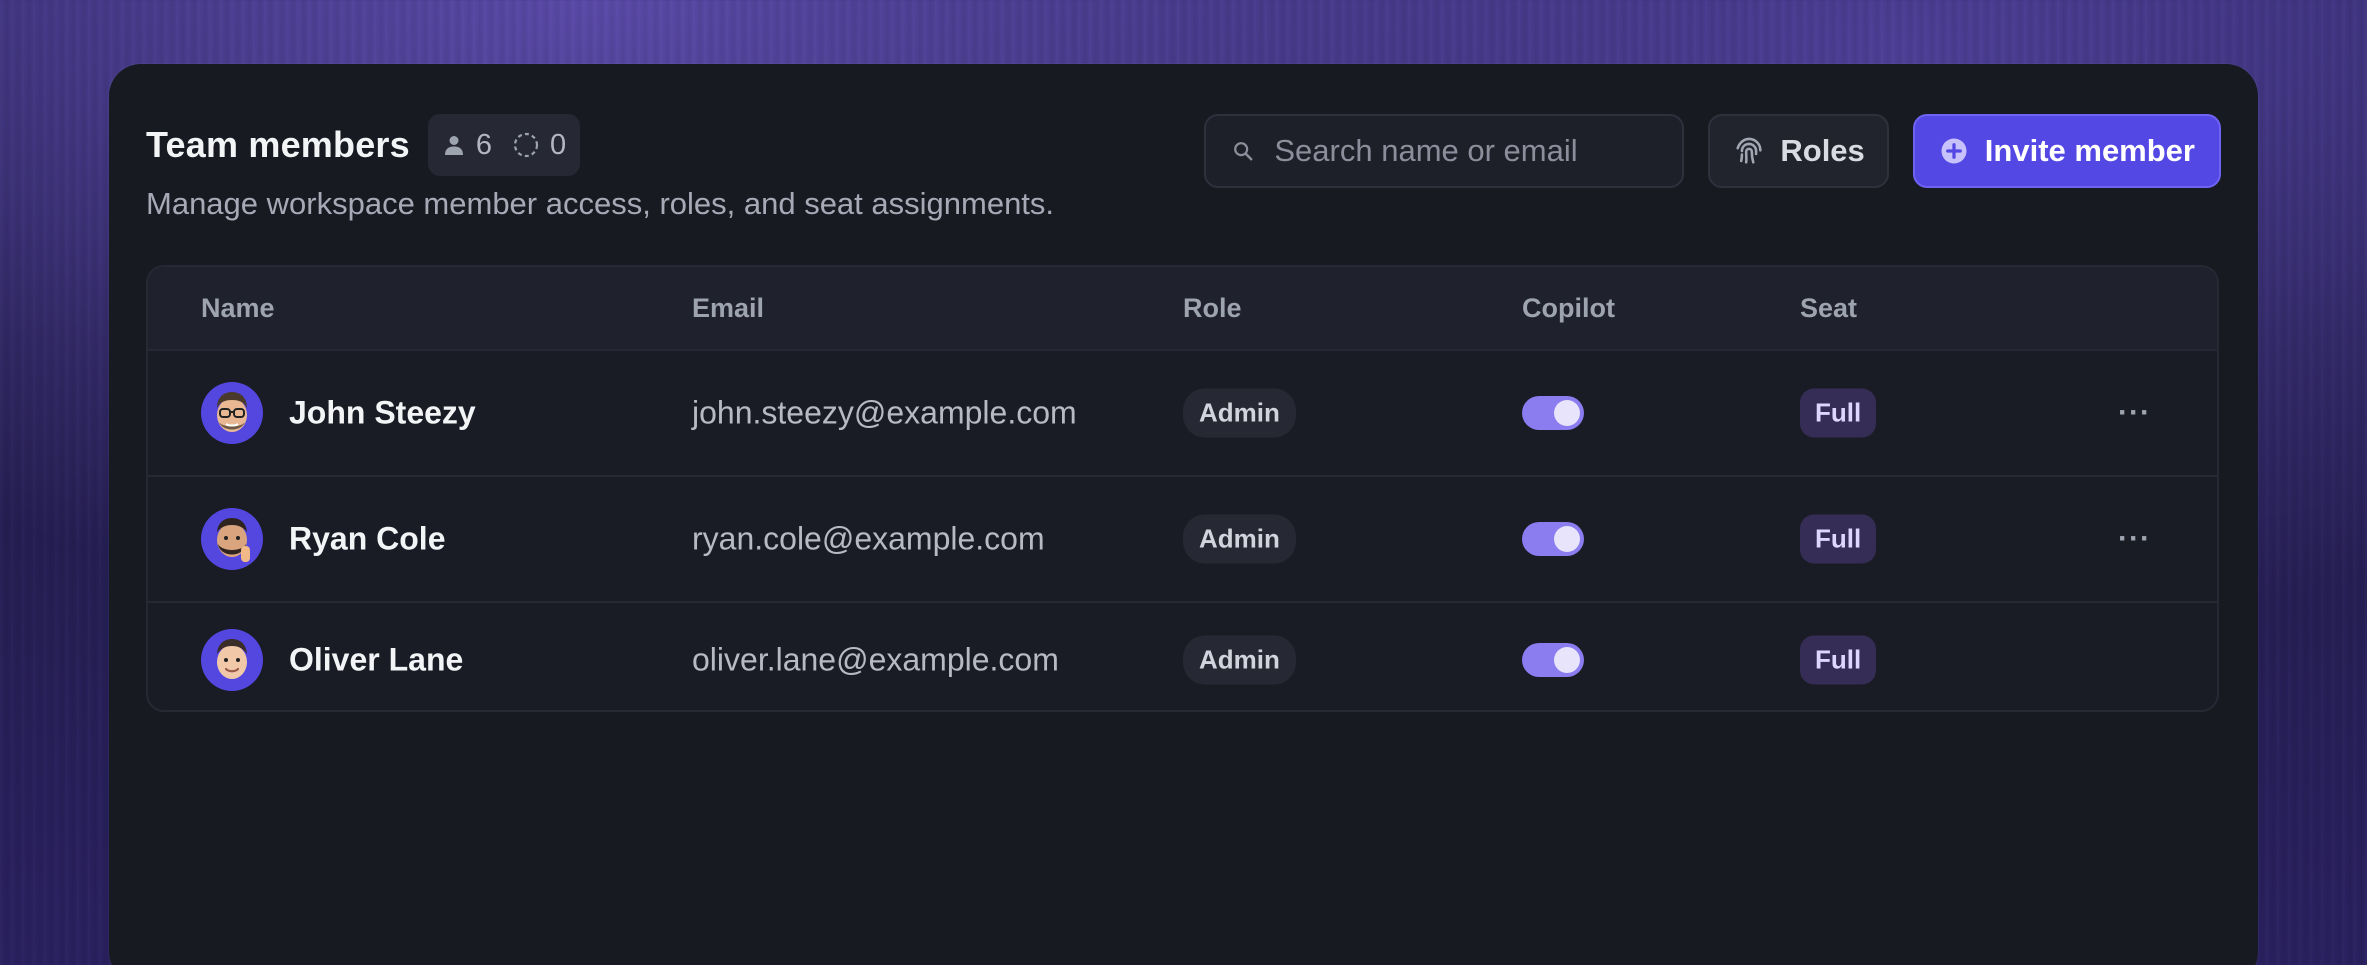  What do you see at coordinates (1749, 150) in the screenshot?
I see `fingerprint-icon` at bounding box center [1749, 150].